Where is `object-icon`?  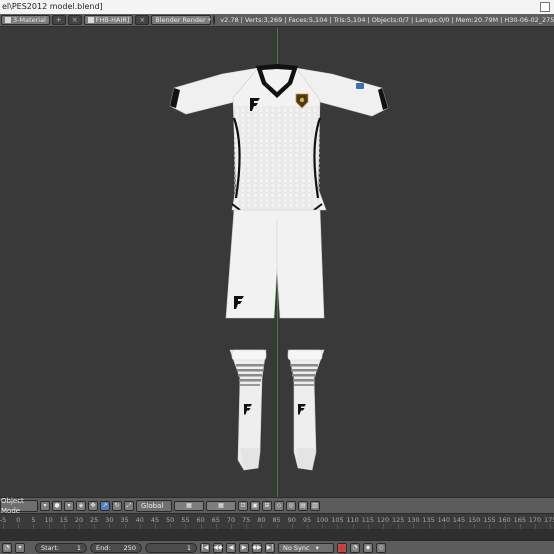 object-icon is located at coordinates (90, 20).